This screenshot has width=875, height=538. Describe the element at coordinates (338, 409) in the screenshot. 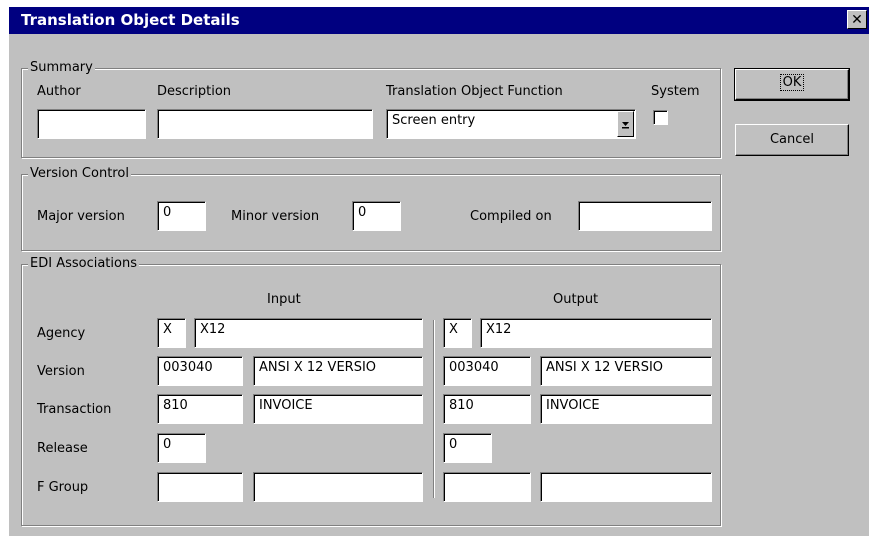

I see `input-transaction-desc-field: INVOICE` at that location.